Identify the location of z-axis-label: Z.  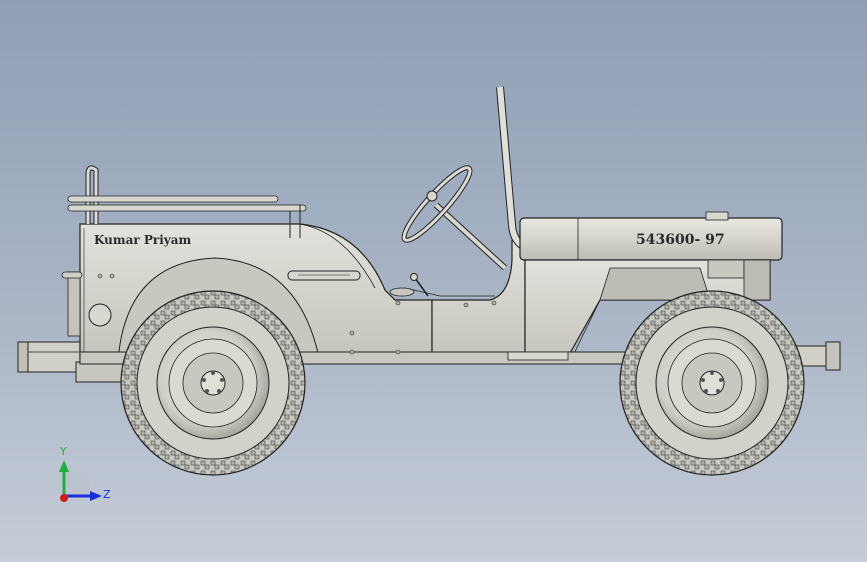
(107, 494).